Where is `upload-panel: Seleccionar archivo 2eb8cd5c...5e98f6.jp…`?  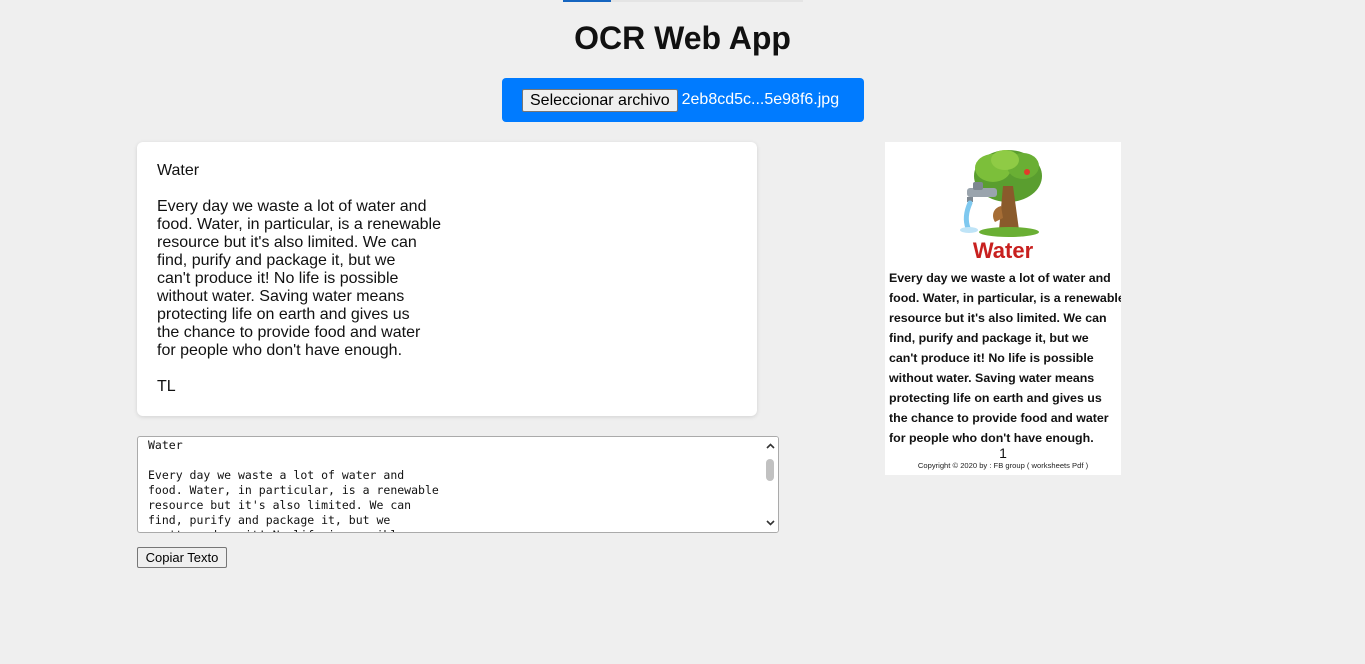 upload-panel: Seleccionar archivo 2eb8cd5c...5e98f6.jp… is located at coordinates (683, 100).